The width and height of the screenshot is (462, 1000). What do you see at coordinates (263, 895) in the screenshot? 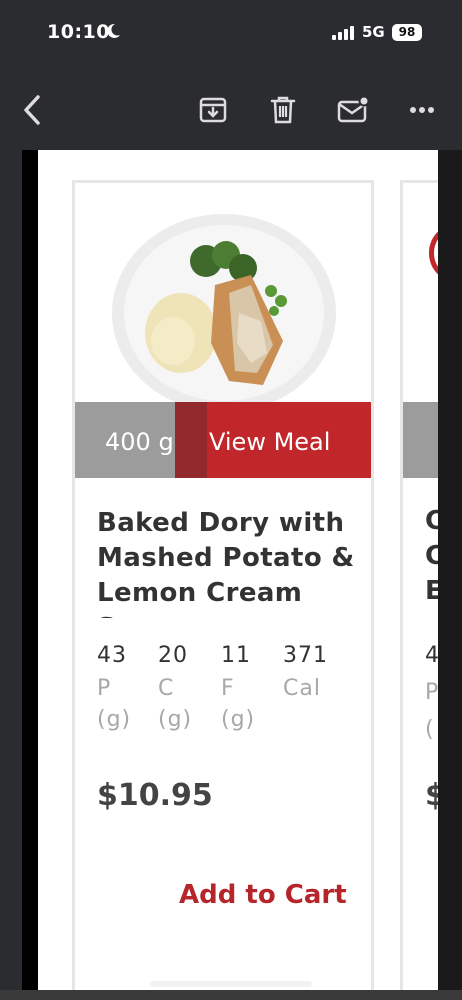
I see `add-to-cart-button: Add to Cart` at bounding box center [263, 895].